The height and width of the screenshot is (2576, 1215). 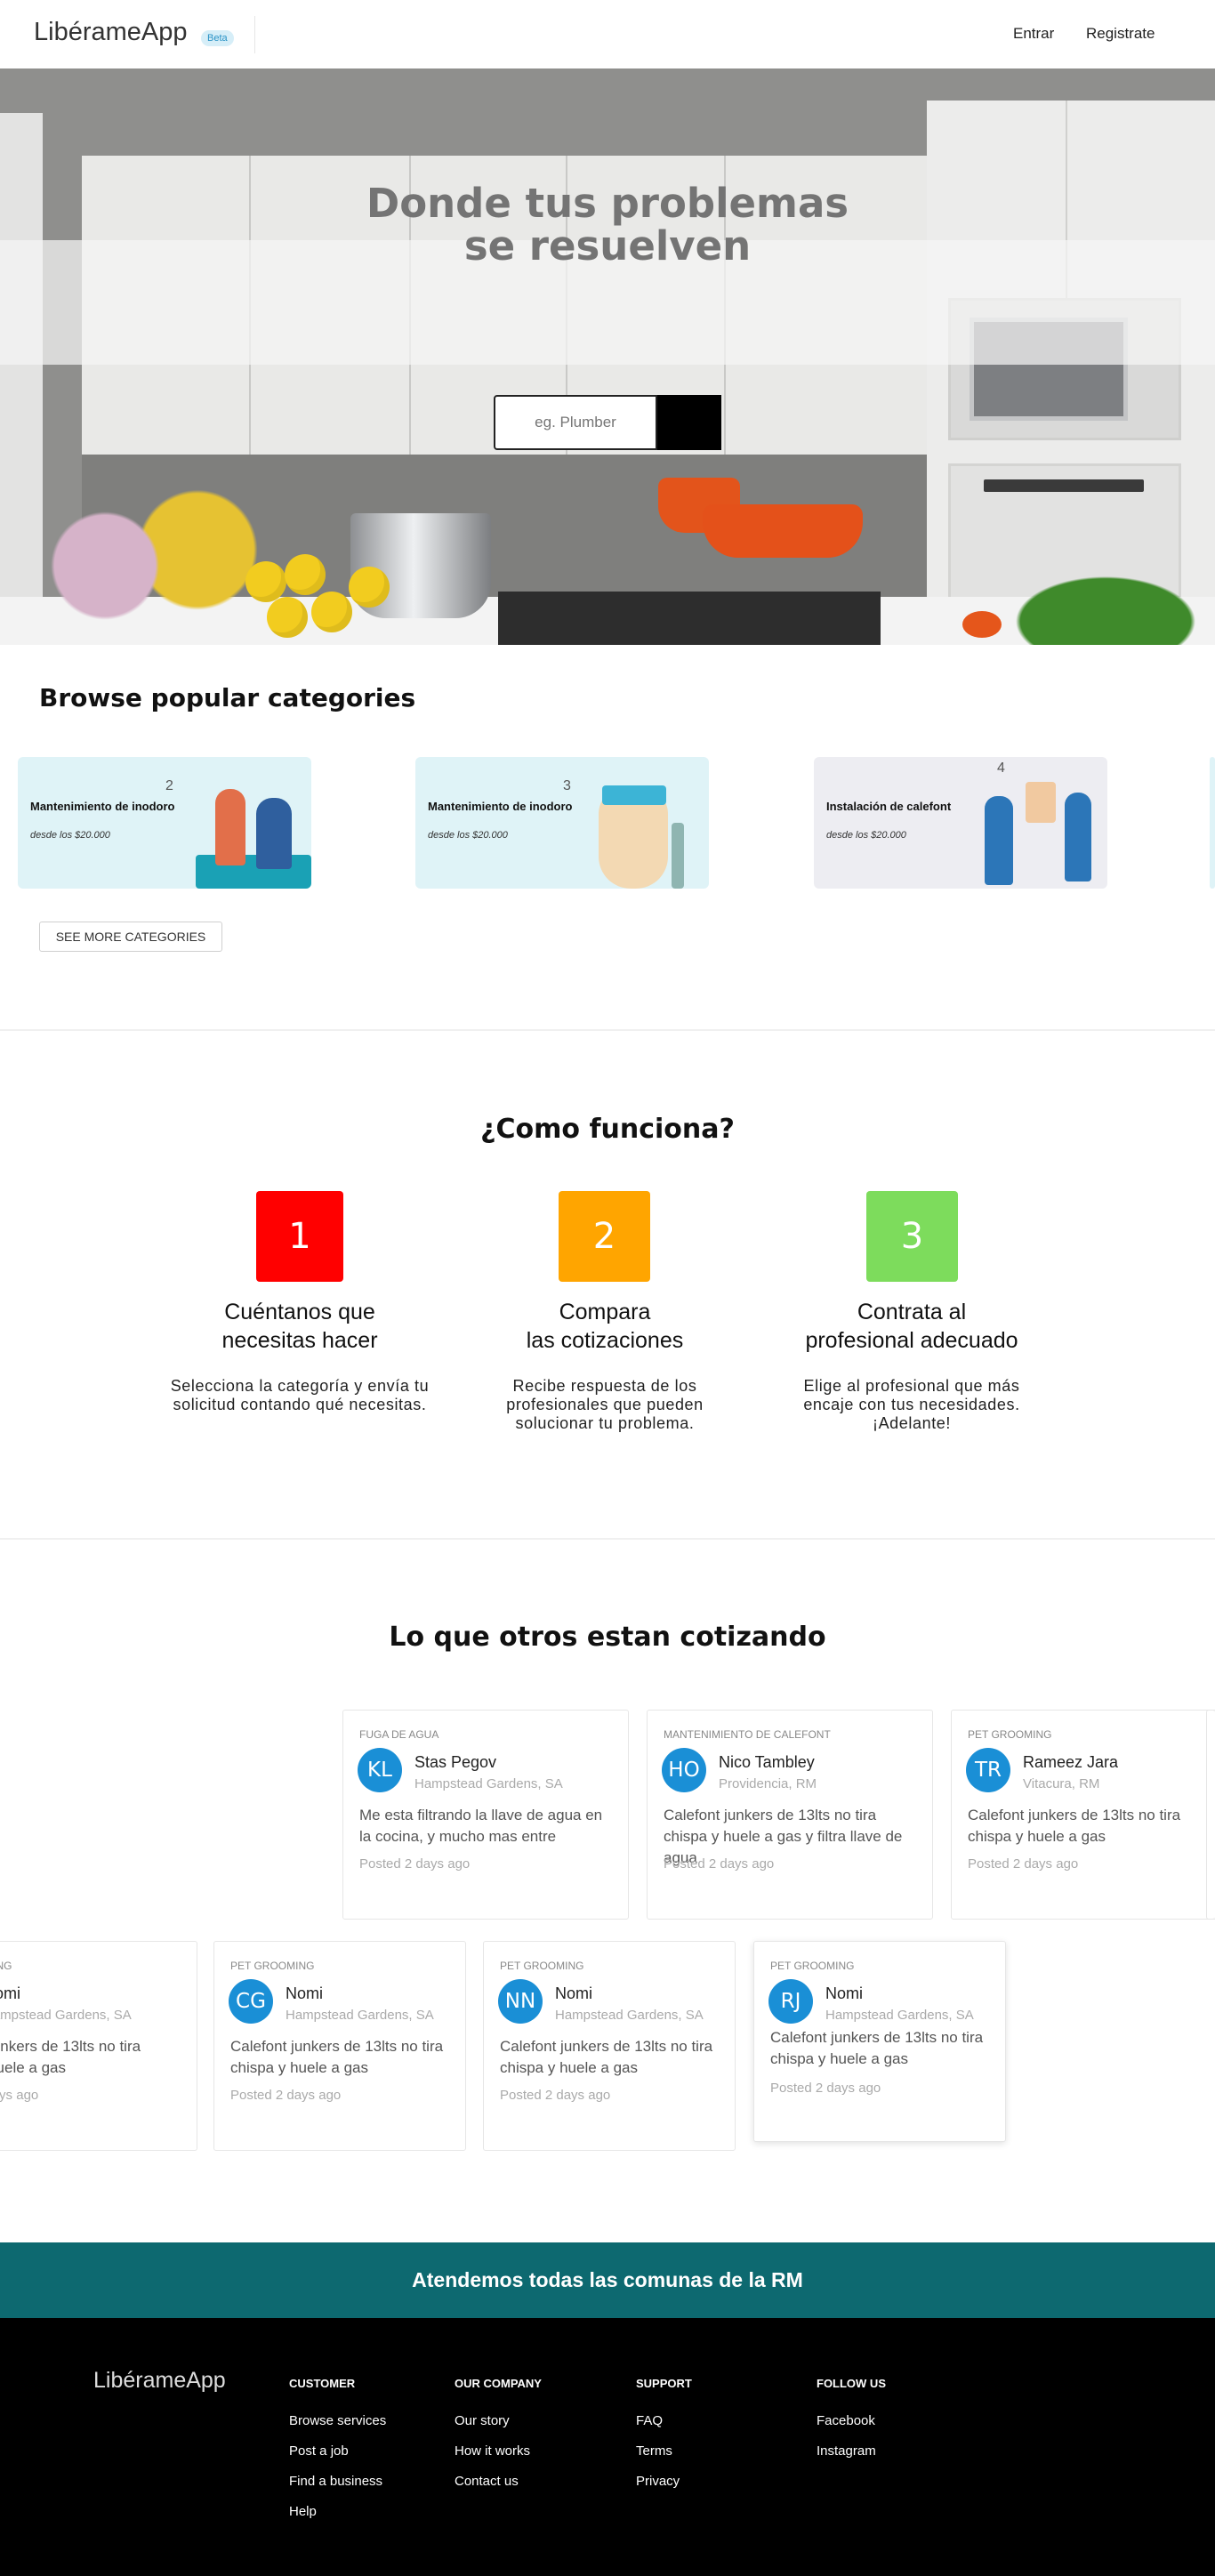 I want to click on footer-link-instagram: Instagram, so click(x=846, y=2451).